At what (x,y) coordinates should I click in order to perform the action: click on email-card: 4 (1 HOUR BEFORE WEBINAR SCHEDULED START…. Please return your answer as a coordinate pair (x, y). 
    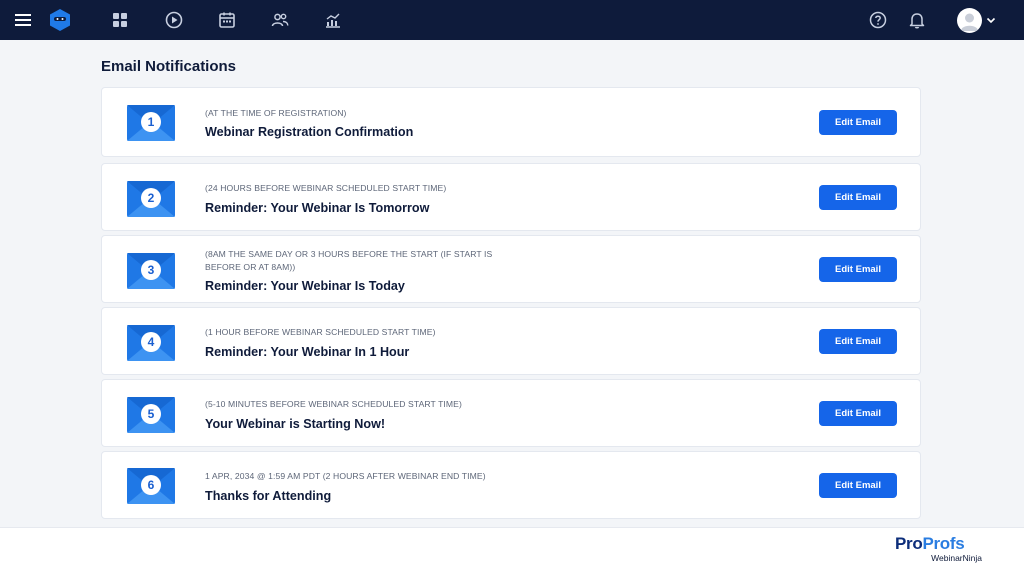
    Looking at the image, I should click on (511, 341).